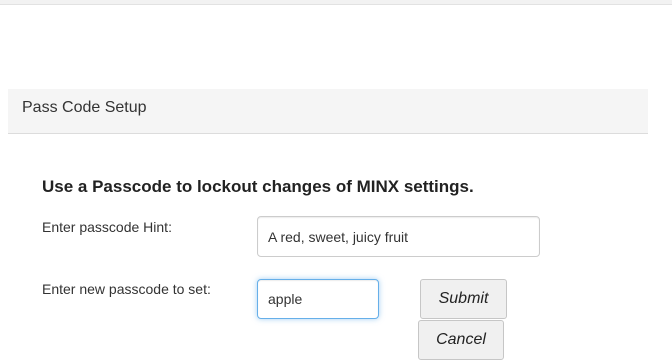 The image size is (672, 360). I want to click on panel-header: Pass Code Setup, so click(328, 111).